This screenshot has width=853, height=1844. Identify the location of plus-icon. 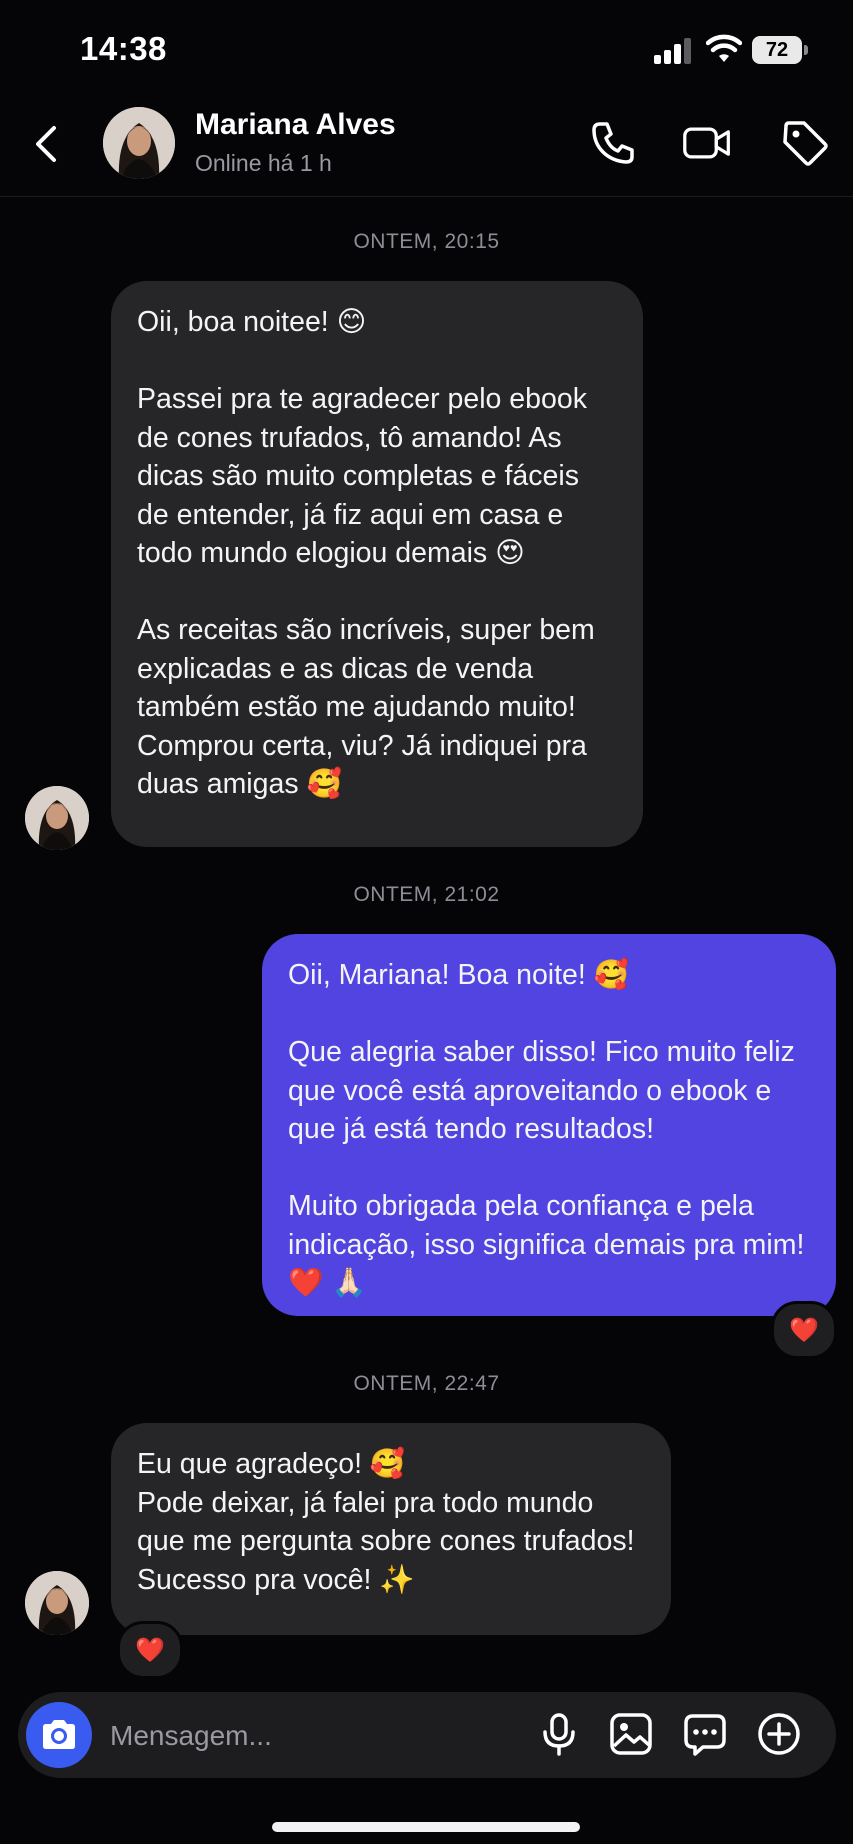
(779, 1734).